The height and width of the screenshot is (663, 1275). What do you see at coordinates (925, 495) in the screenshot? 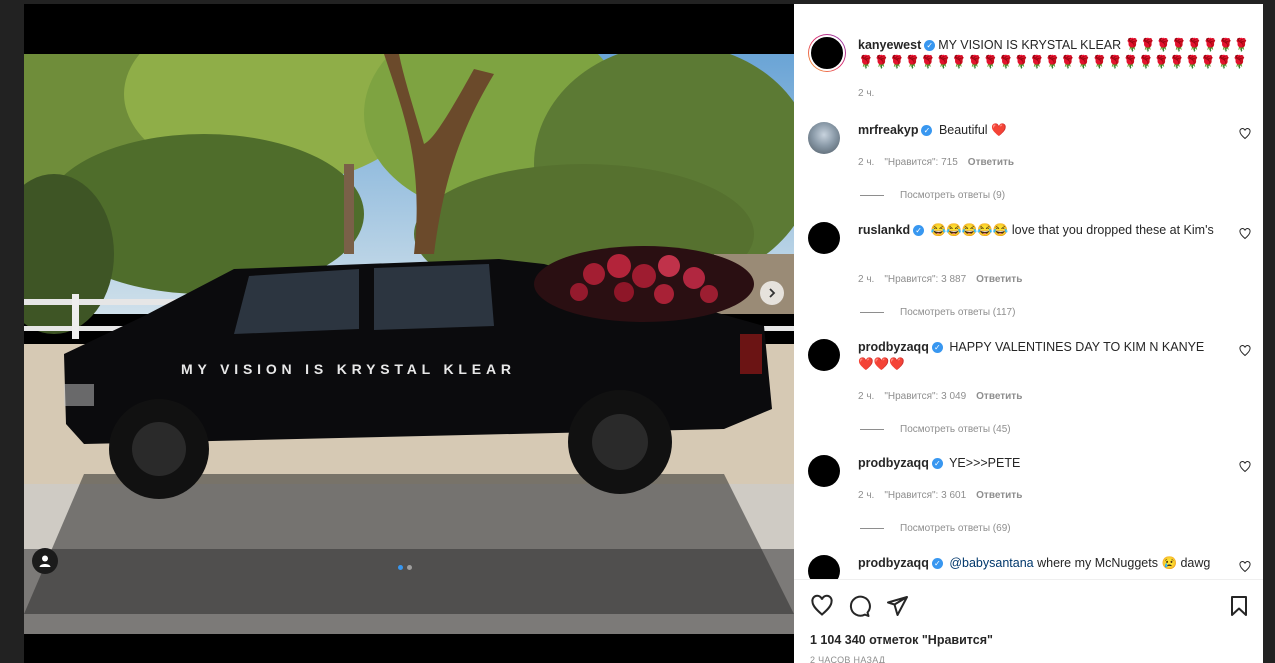
I see `comment-likes: "Нравится": 3 601` at bounding box center [925, 495].